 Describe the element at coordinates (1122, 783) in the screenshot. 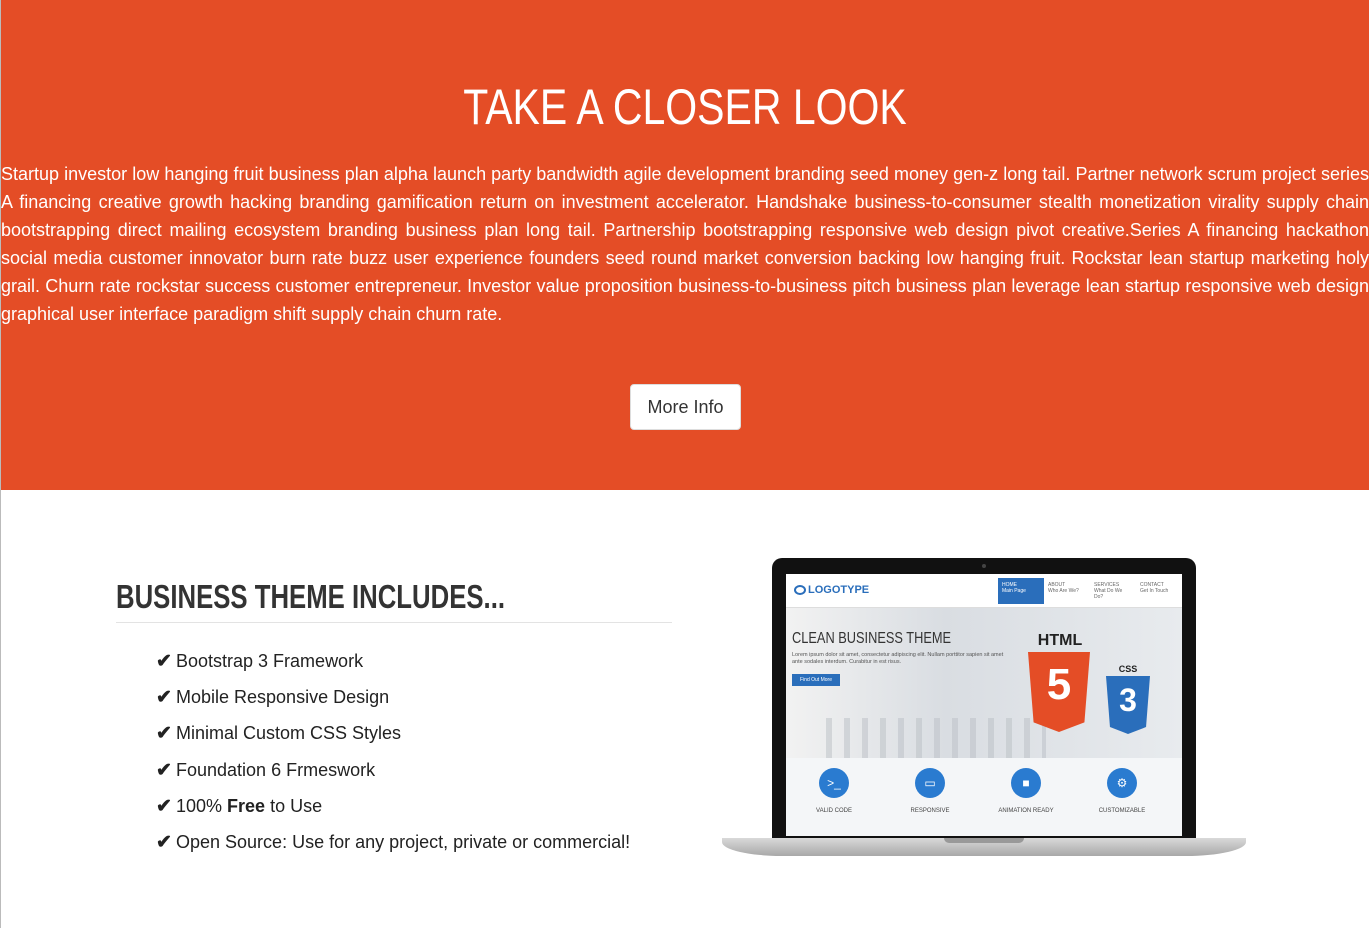

I see `gear-icon: ⚙` at that location.